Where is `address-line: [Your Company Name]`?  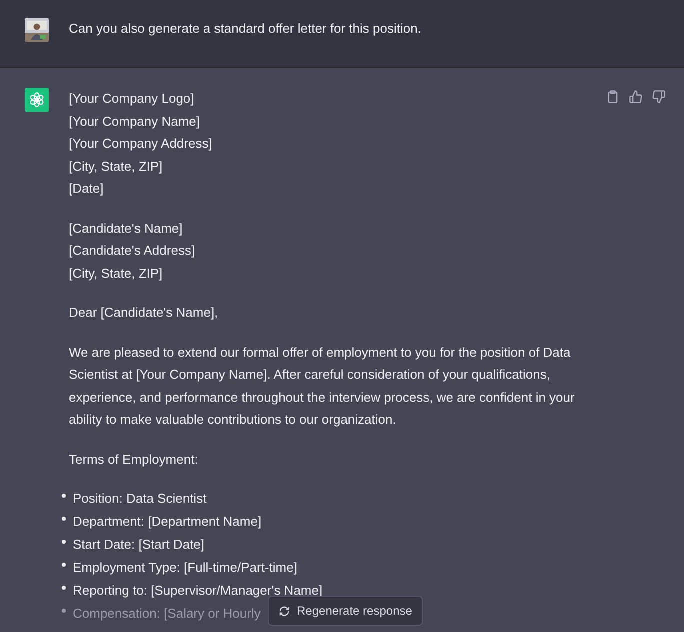 address-line: [Your Company Name] is located at coordinates (135, 121).